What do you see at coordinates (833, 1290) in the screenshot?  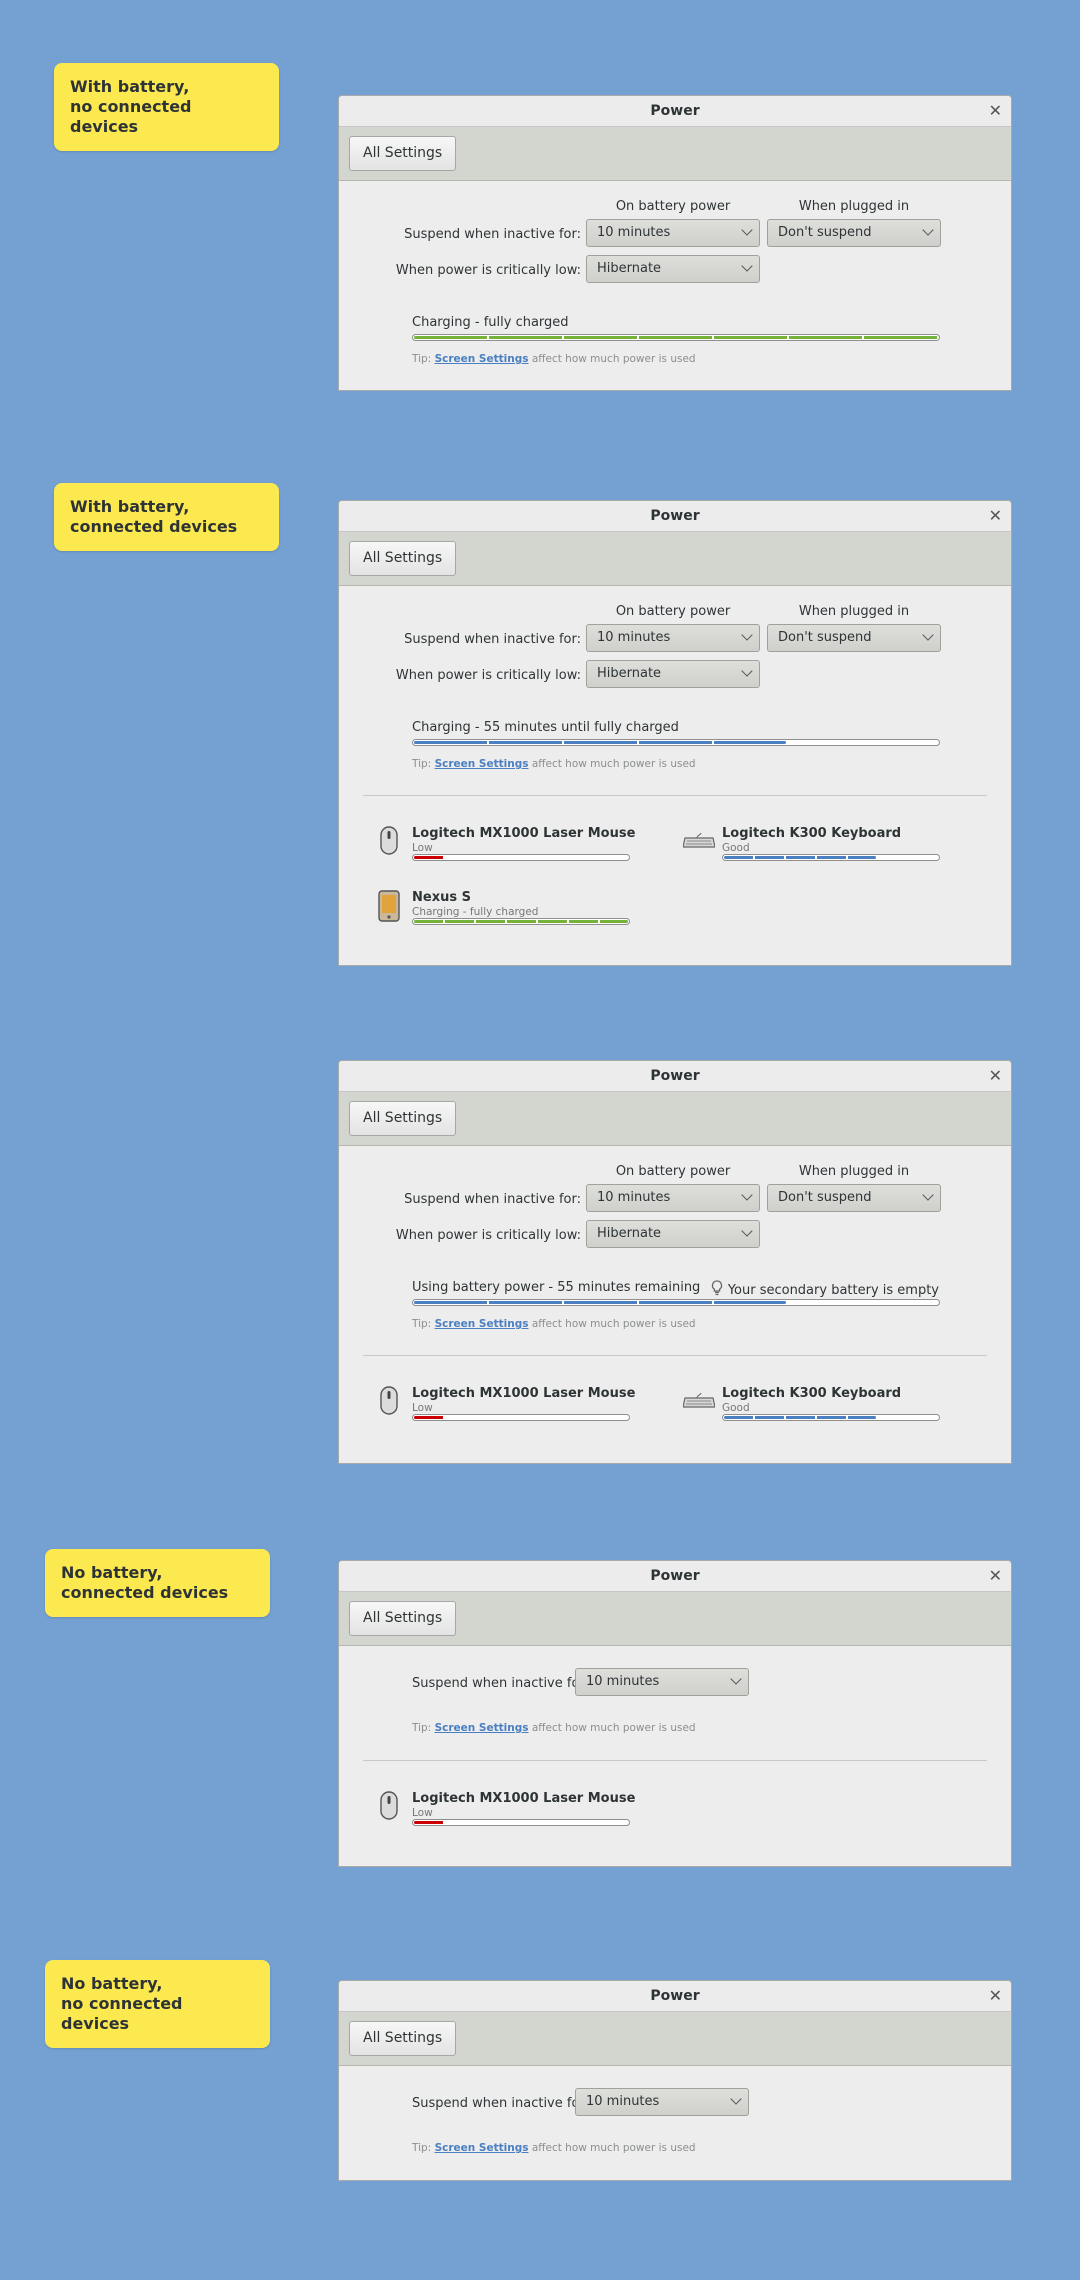 I see `warning-text: Your secondary battery is empty` at bounding box center [833, 1290].